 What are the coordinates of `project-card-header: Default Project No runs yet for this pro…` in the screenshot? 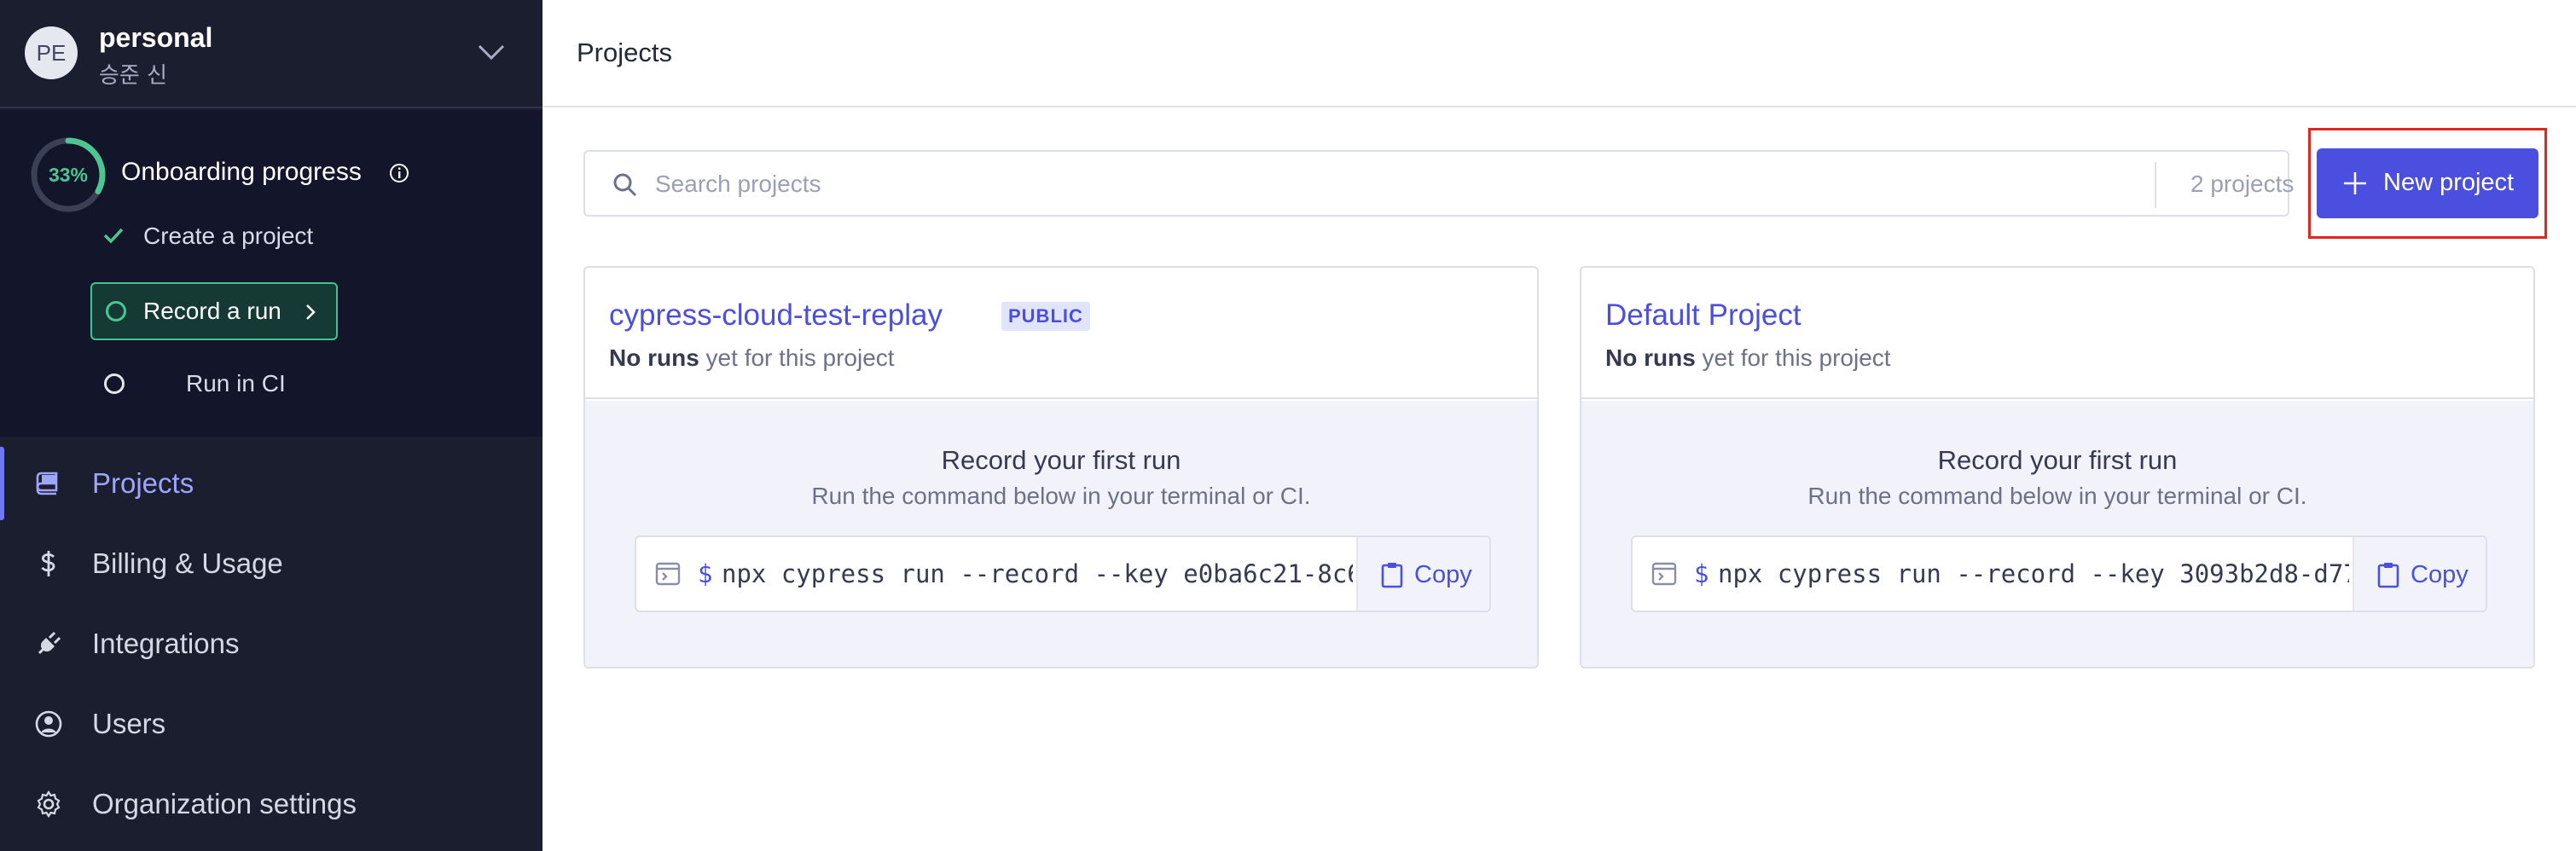 It's located at (2057, 333).